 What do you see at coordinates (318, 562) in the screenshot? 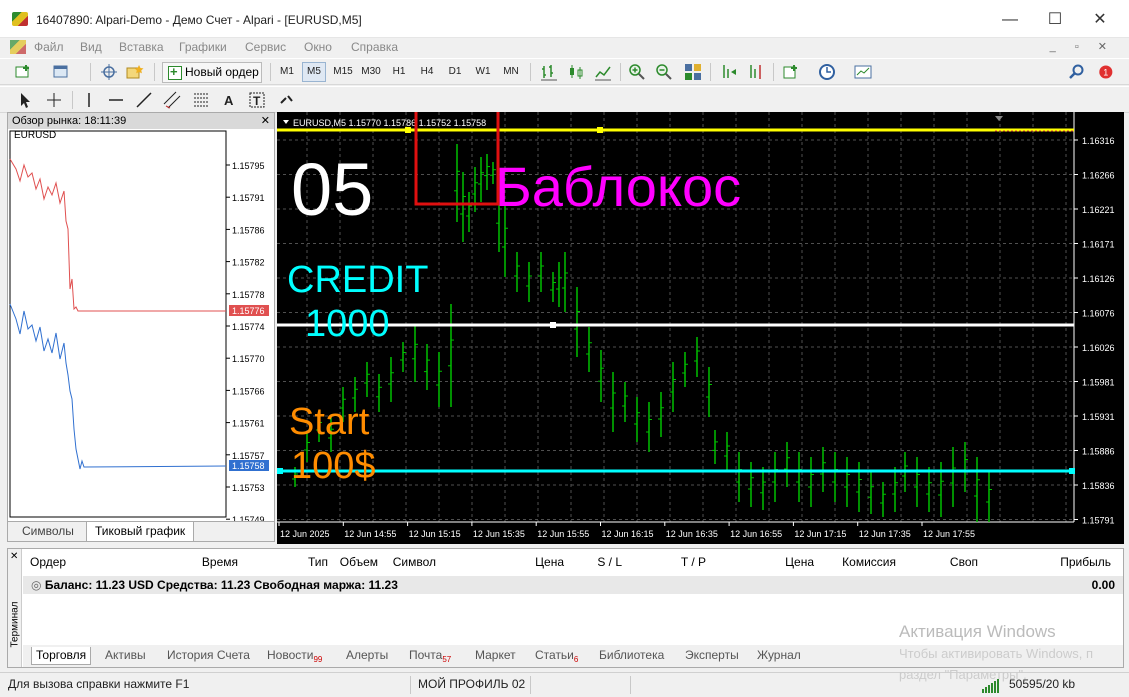
I see `column-header: Тип` at bounding box center [318, 562].